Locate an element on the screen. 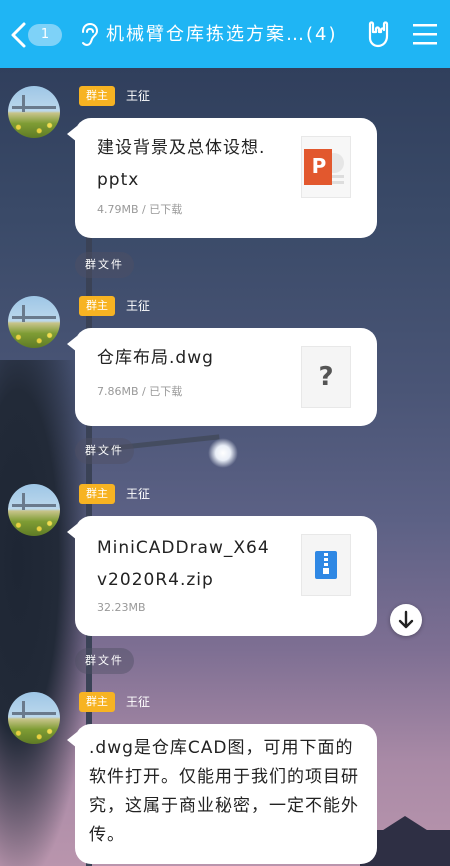  chat-header: 1 机械臂仓库拣选方案…(4) is located at coordinates (225, 34).